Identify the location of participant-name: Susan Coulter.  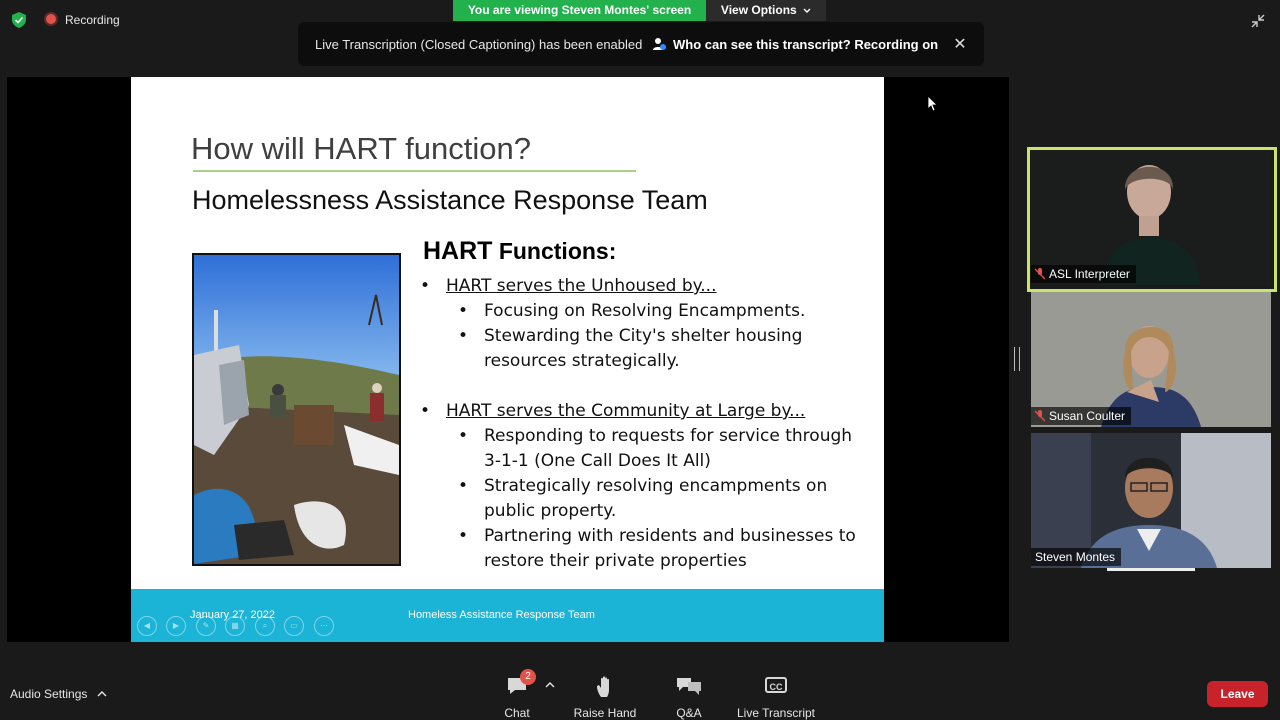
(1087, 416).